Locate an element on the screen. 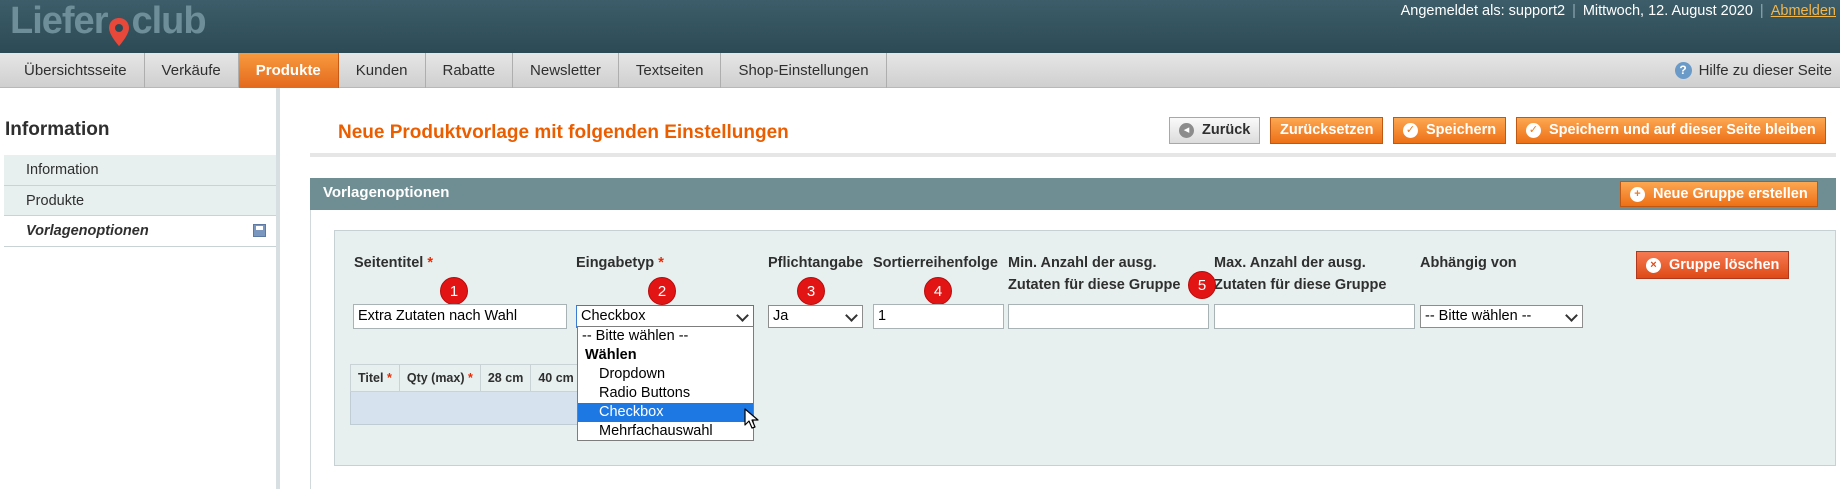 The height and width of the screenshot is (489, 1840). annotation-badge-5: 5 is located at coordinates (1202, 285).